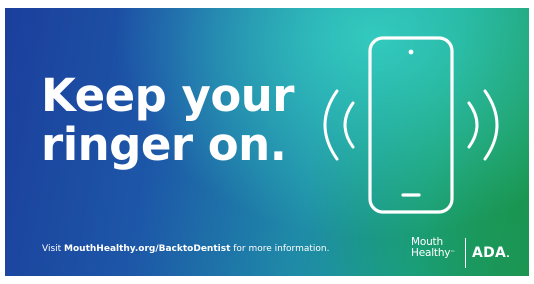 The height and width of the screenshot is (284, 534). I want to click on phone-body, so click(411, 125).